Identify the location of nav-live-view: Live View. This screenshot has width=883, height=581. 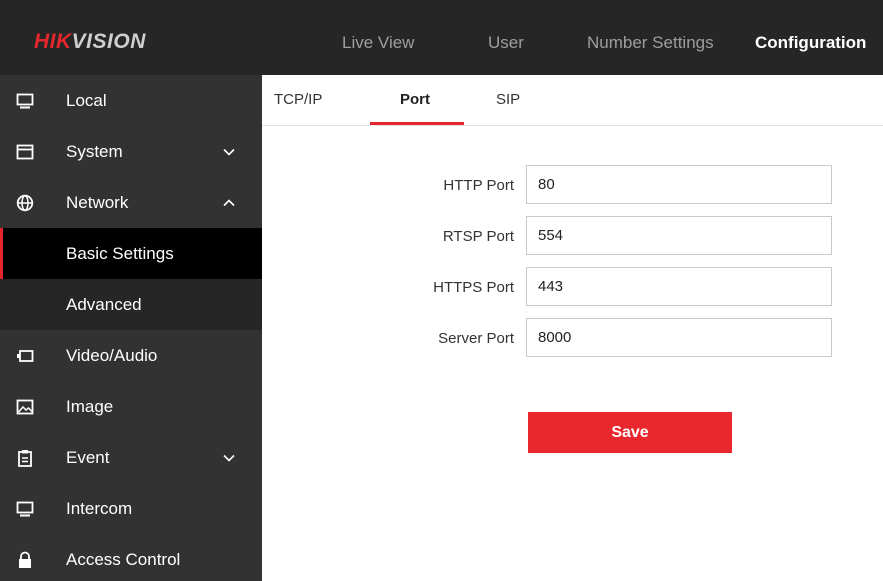
(378, 43).